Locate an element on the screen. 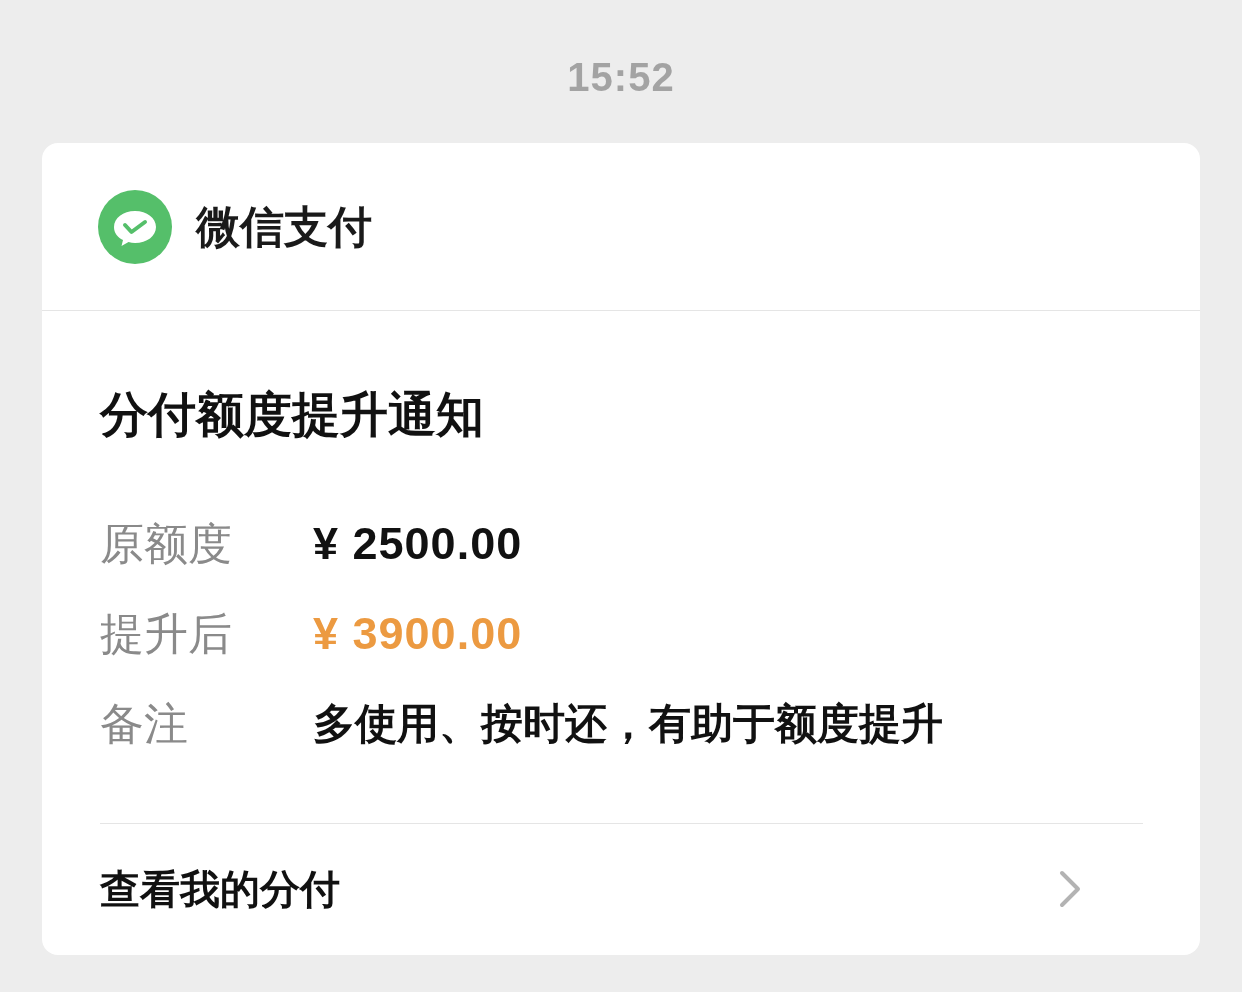  view-details-link: 查看我的分付 is located at coordinates (621, 889).